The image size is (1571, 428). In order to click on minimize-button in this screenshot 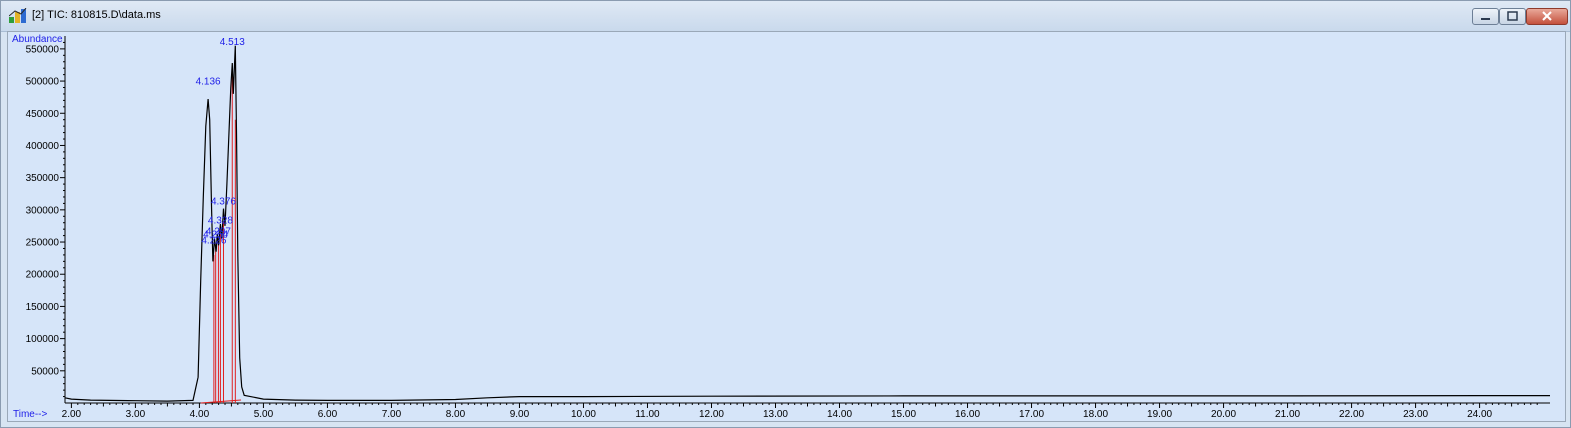, I will do `click(1485, 16)`.